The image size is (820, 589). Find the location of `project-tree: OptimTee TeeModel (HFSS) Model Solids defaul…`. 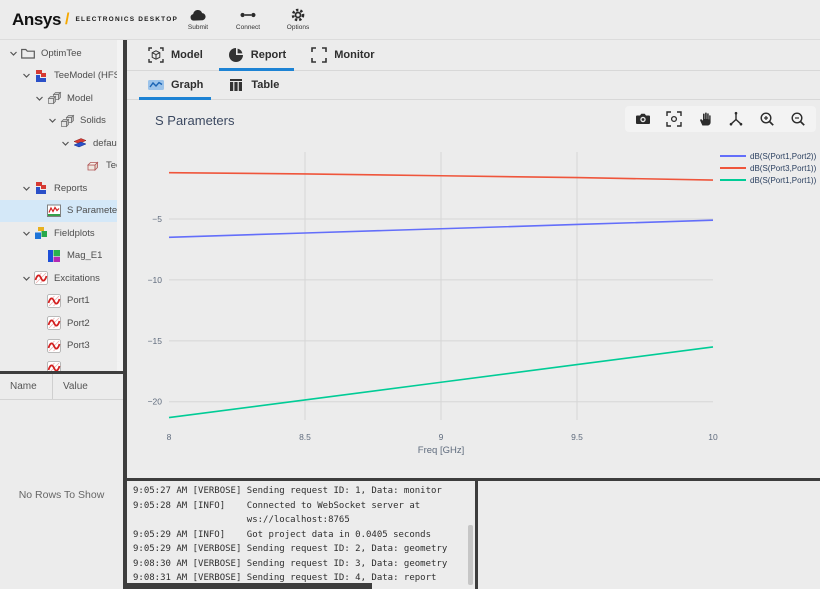

project-tree: OptimTee TeeModel (HFSS) Model Solids defaul… is located at coordinates (61, 205).